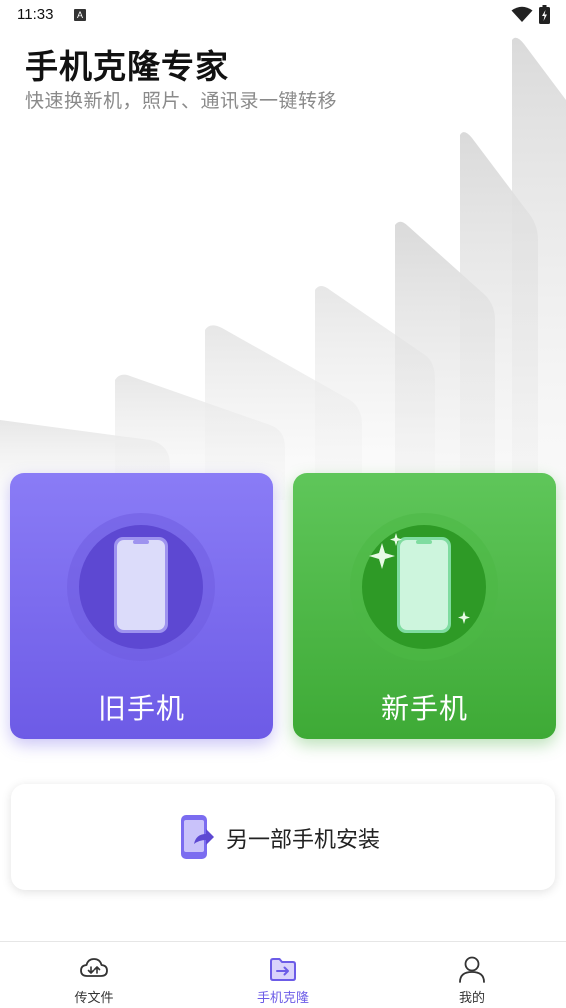  Describe the element at coordinates (522, 14) in the screenshot. I see `wifi-icon` at that location.